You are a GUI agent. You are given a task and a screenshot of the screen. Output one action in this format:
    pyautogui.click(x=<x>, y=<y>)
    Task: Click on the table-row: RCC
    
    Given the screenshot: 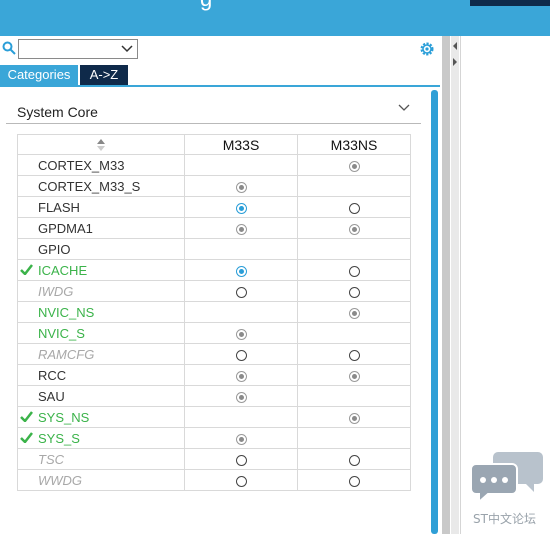 What is the action you would take?
    pyautogui.click(x=214, y=375)
    